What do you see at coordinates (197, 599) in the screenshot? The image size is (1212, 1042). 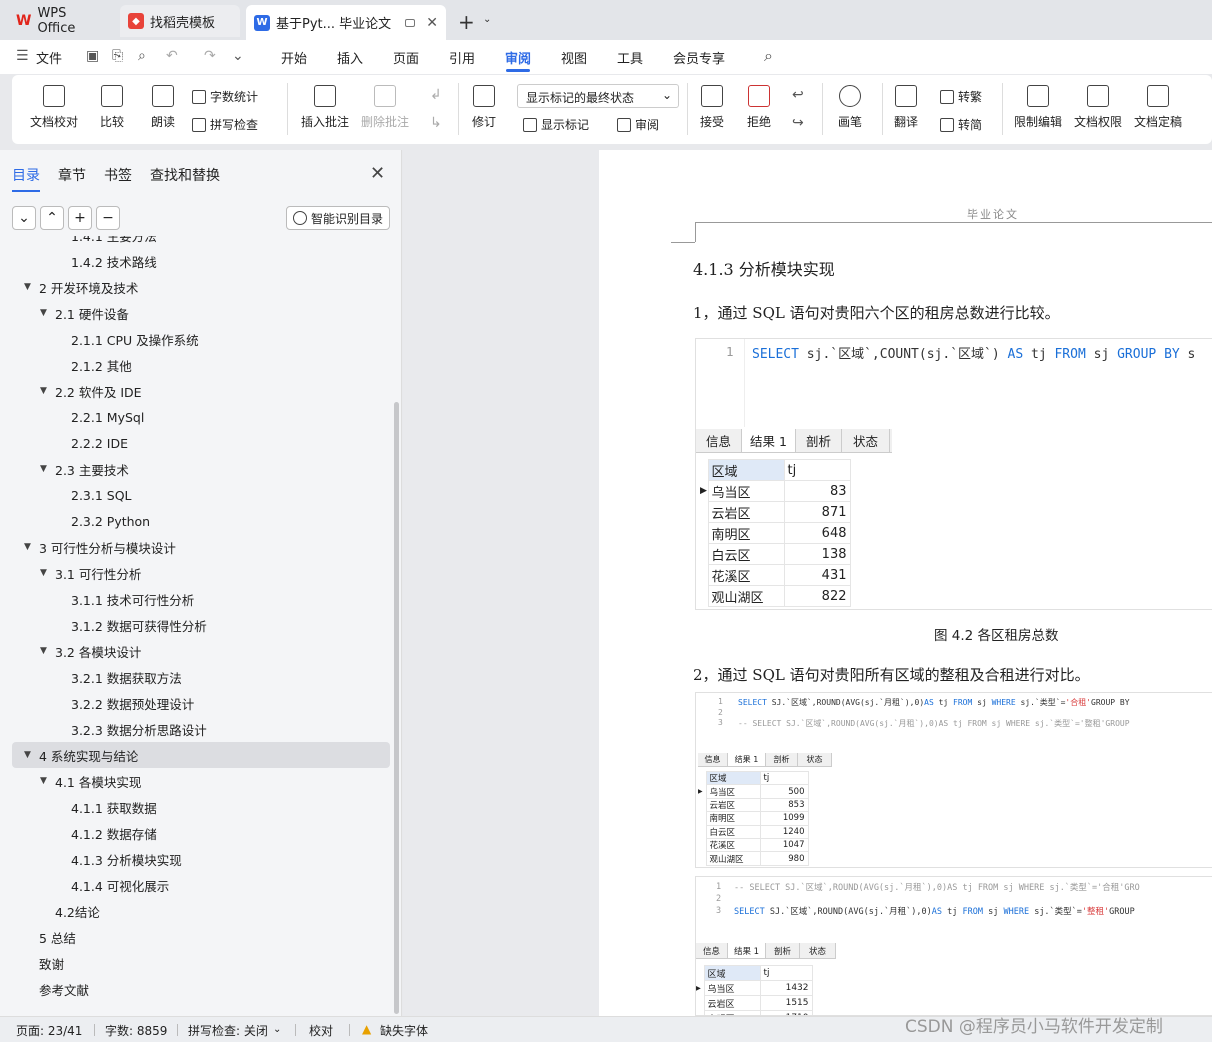 I see `toc-item: 3.1.1 技术可行性分析` at bounding box center [197, 599].